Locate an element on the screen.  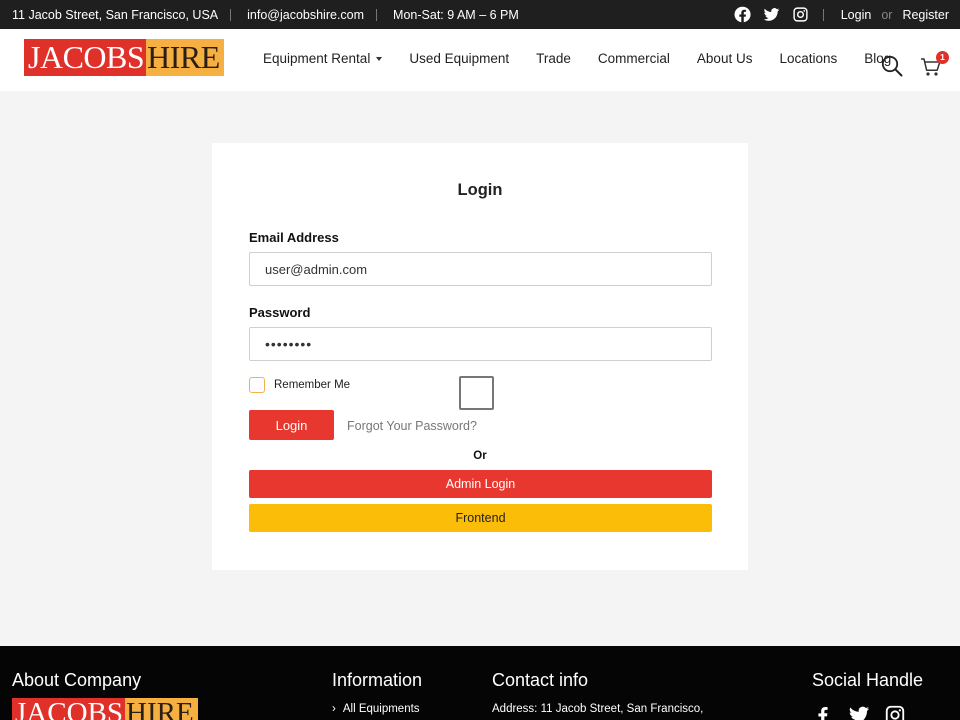
password-field is located at coordinates (480, 344).